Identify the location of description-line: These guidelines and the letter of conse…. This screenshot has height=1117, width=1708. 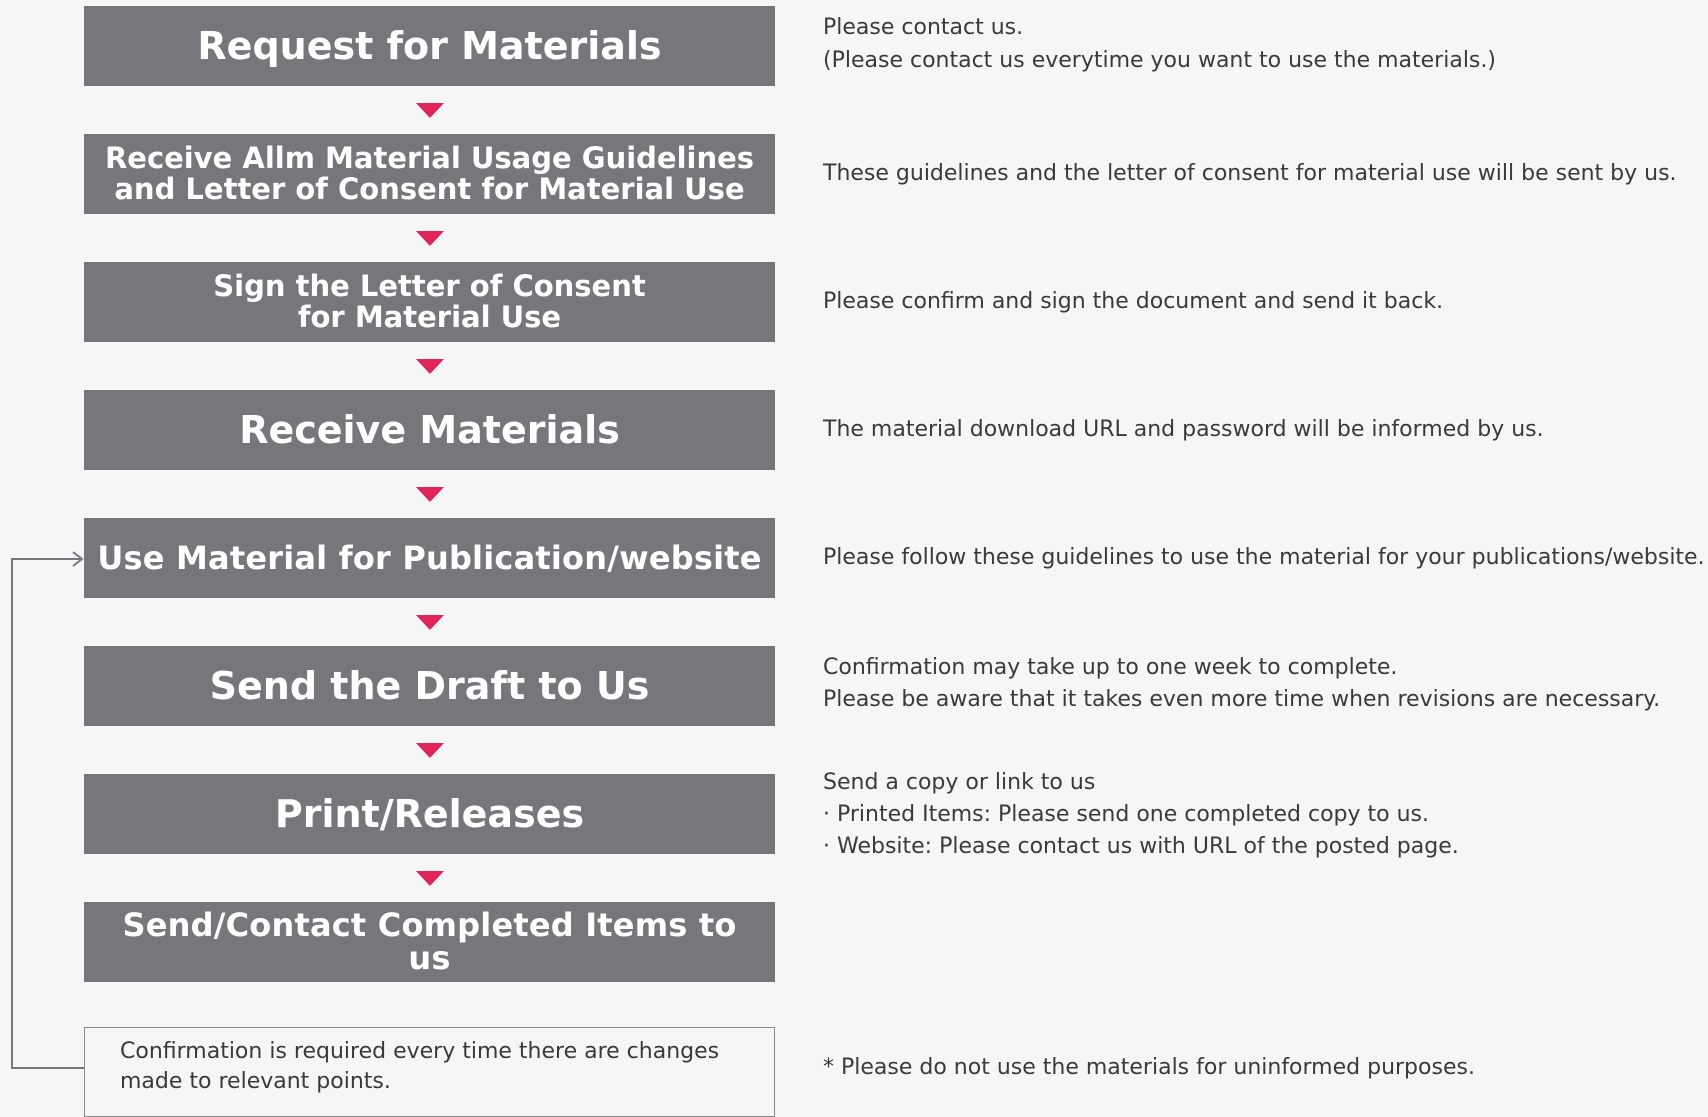
(1250, 173).